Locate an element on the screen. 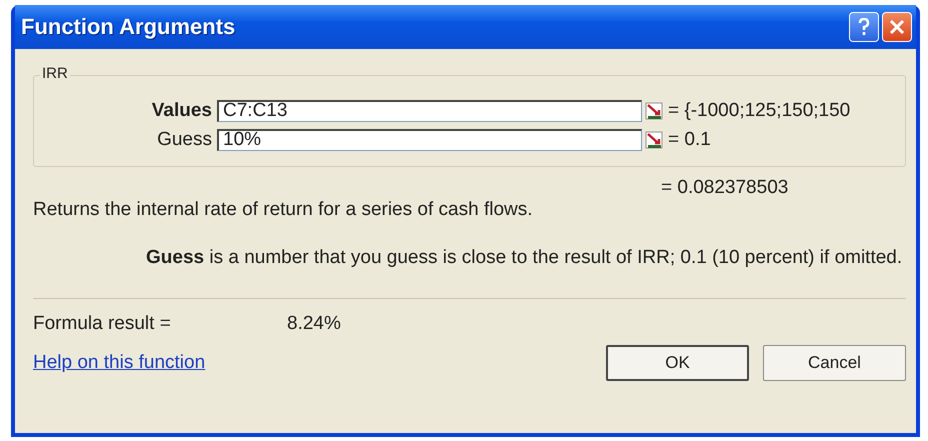 Image resolution: width=928 pixels, height=441 pixels. formula-result-label: Formula result = is located at coordinates (102, 324).